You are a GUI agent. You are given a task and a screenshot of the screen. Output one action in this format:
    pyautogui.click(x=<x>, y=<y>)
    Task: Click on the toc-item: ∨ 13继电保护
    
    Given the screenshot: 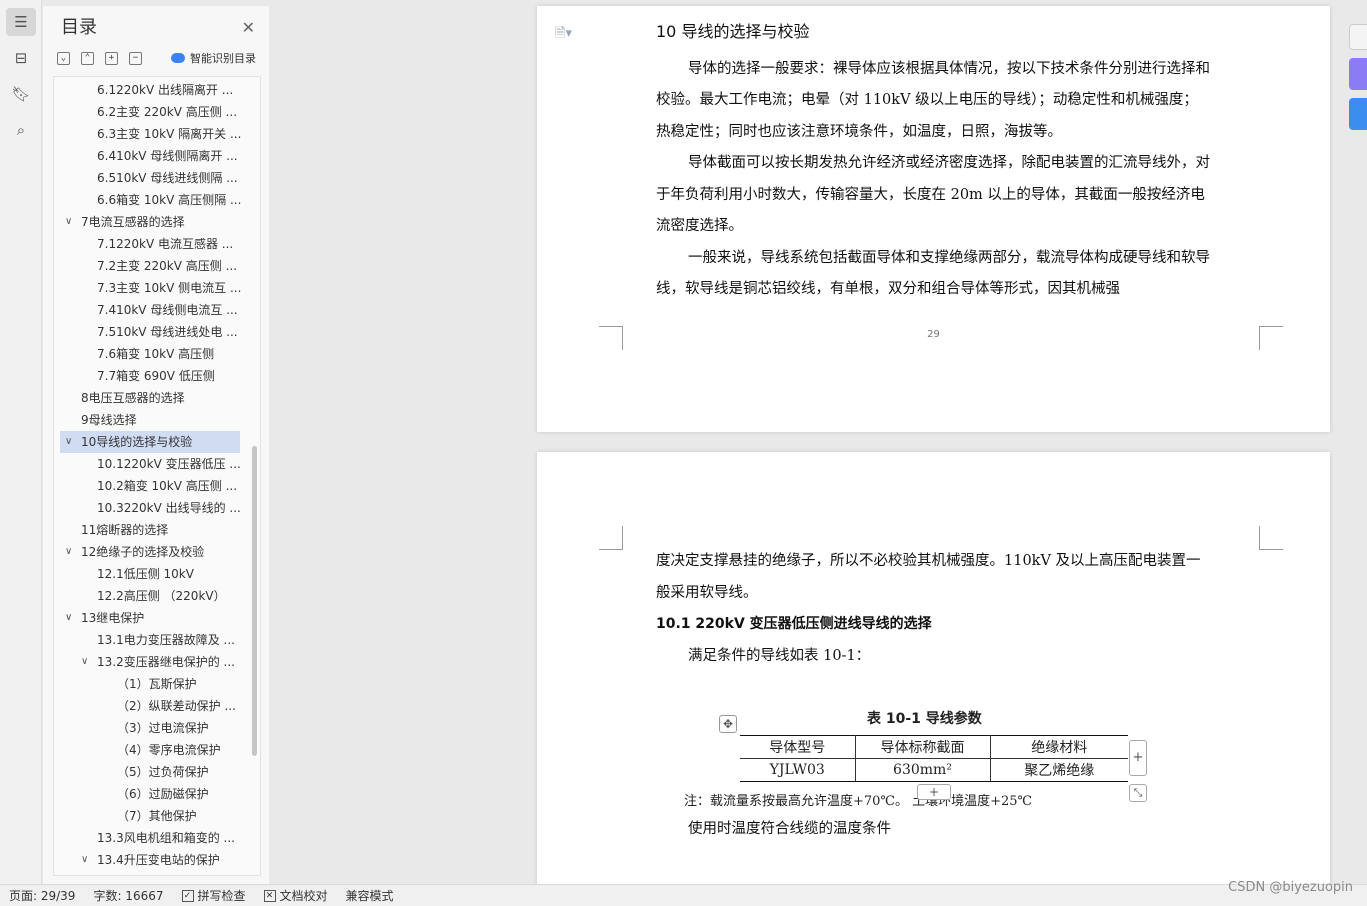 What is the action you would take?
    pyautogui.click(x=157, y=618)
    